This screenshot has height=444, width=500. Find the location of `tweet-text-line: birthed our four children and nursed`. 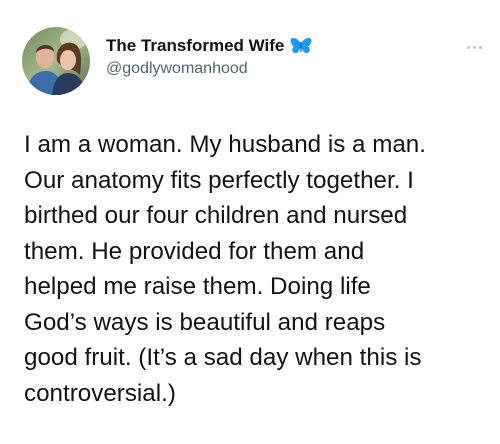

tweet-text-line: birthed our four children and nursed is located at coordinates (216, 215).